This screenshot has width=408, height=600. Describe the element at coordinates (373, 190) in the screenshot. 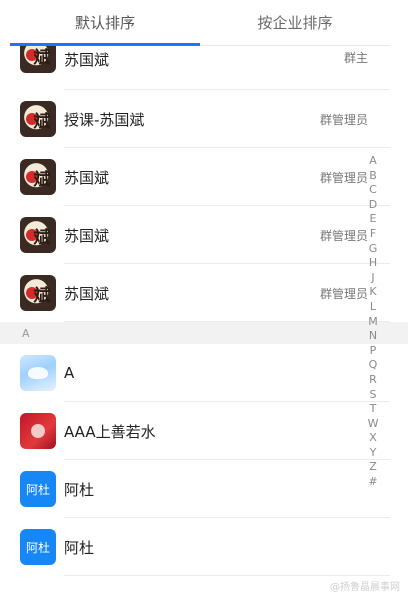

I see `index-letter: C` at that location.